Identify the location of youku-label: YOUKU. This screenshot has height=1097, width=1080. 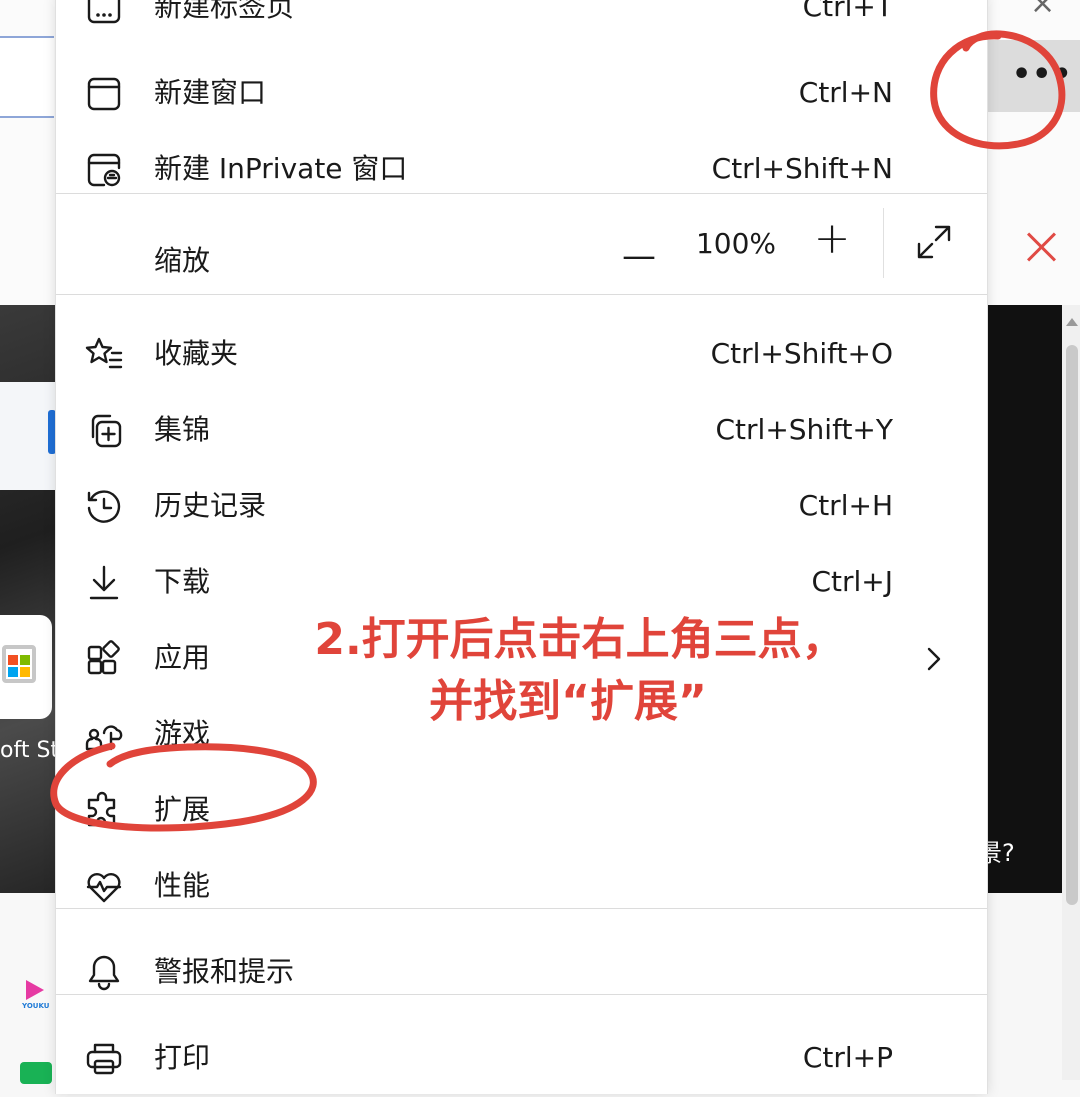
(36, 1006).